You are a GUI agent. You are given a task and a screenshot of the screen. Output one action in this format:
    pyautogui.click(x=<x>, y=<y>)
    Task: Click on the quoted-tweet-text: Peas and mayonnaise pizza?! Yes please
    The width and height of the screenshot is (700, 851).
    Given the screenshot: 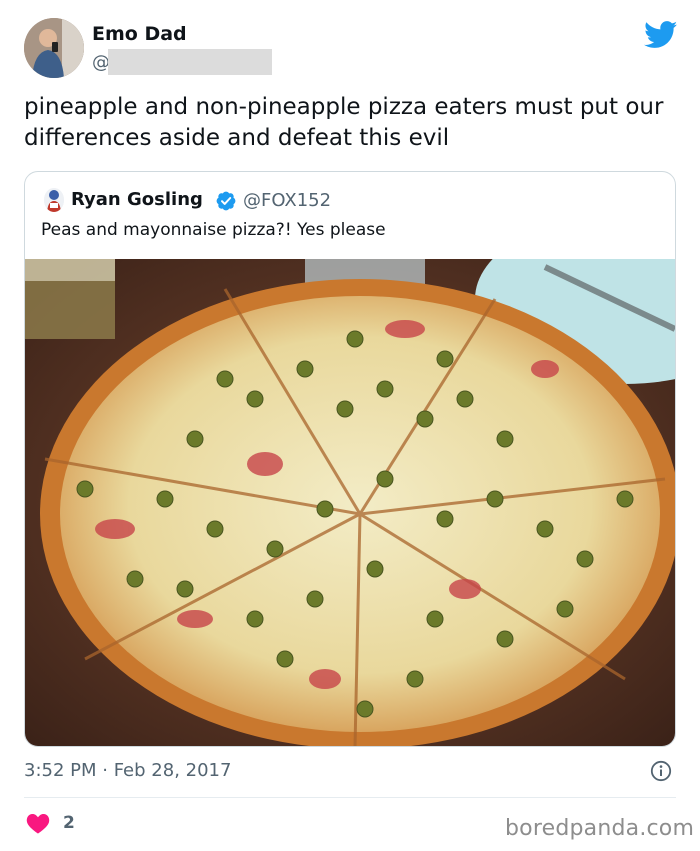 What is the action you would take?
    pyautogui.click(x=213, y=230)
    